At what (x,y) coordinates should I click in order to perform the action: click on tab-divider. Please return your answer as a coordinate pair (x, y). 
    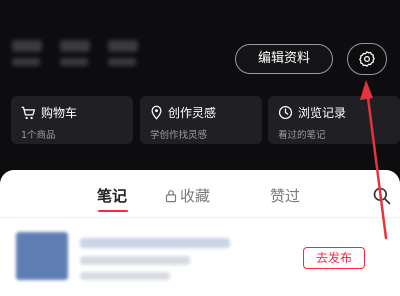
    Looking at the image, I should click on (200, 217).